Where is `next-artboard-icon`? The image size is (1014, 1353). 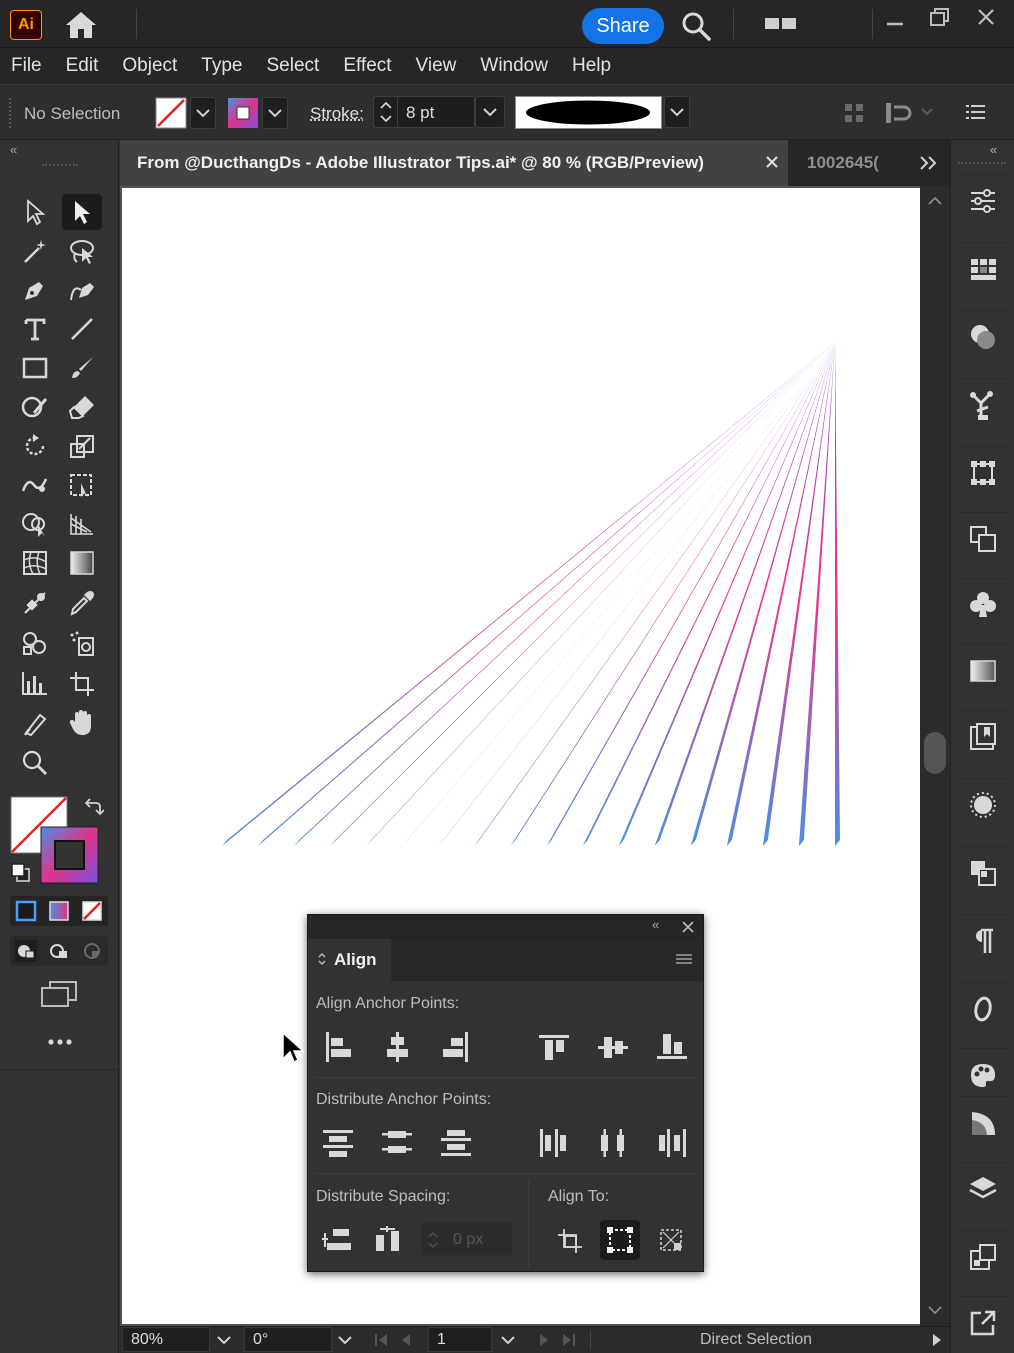
next-artboard-icon is located at coordinates (544, 1340).